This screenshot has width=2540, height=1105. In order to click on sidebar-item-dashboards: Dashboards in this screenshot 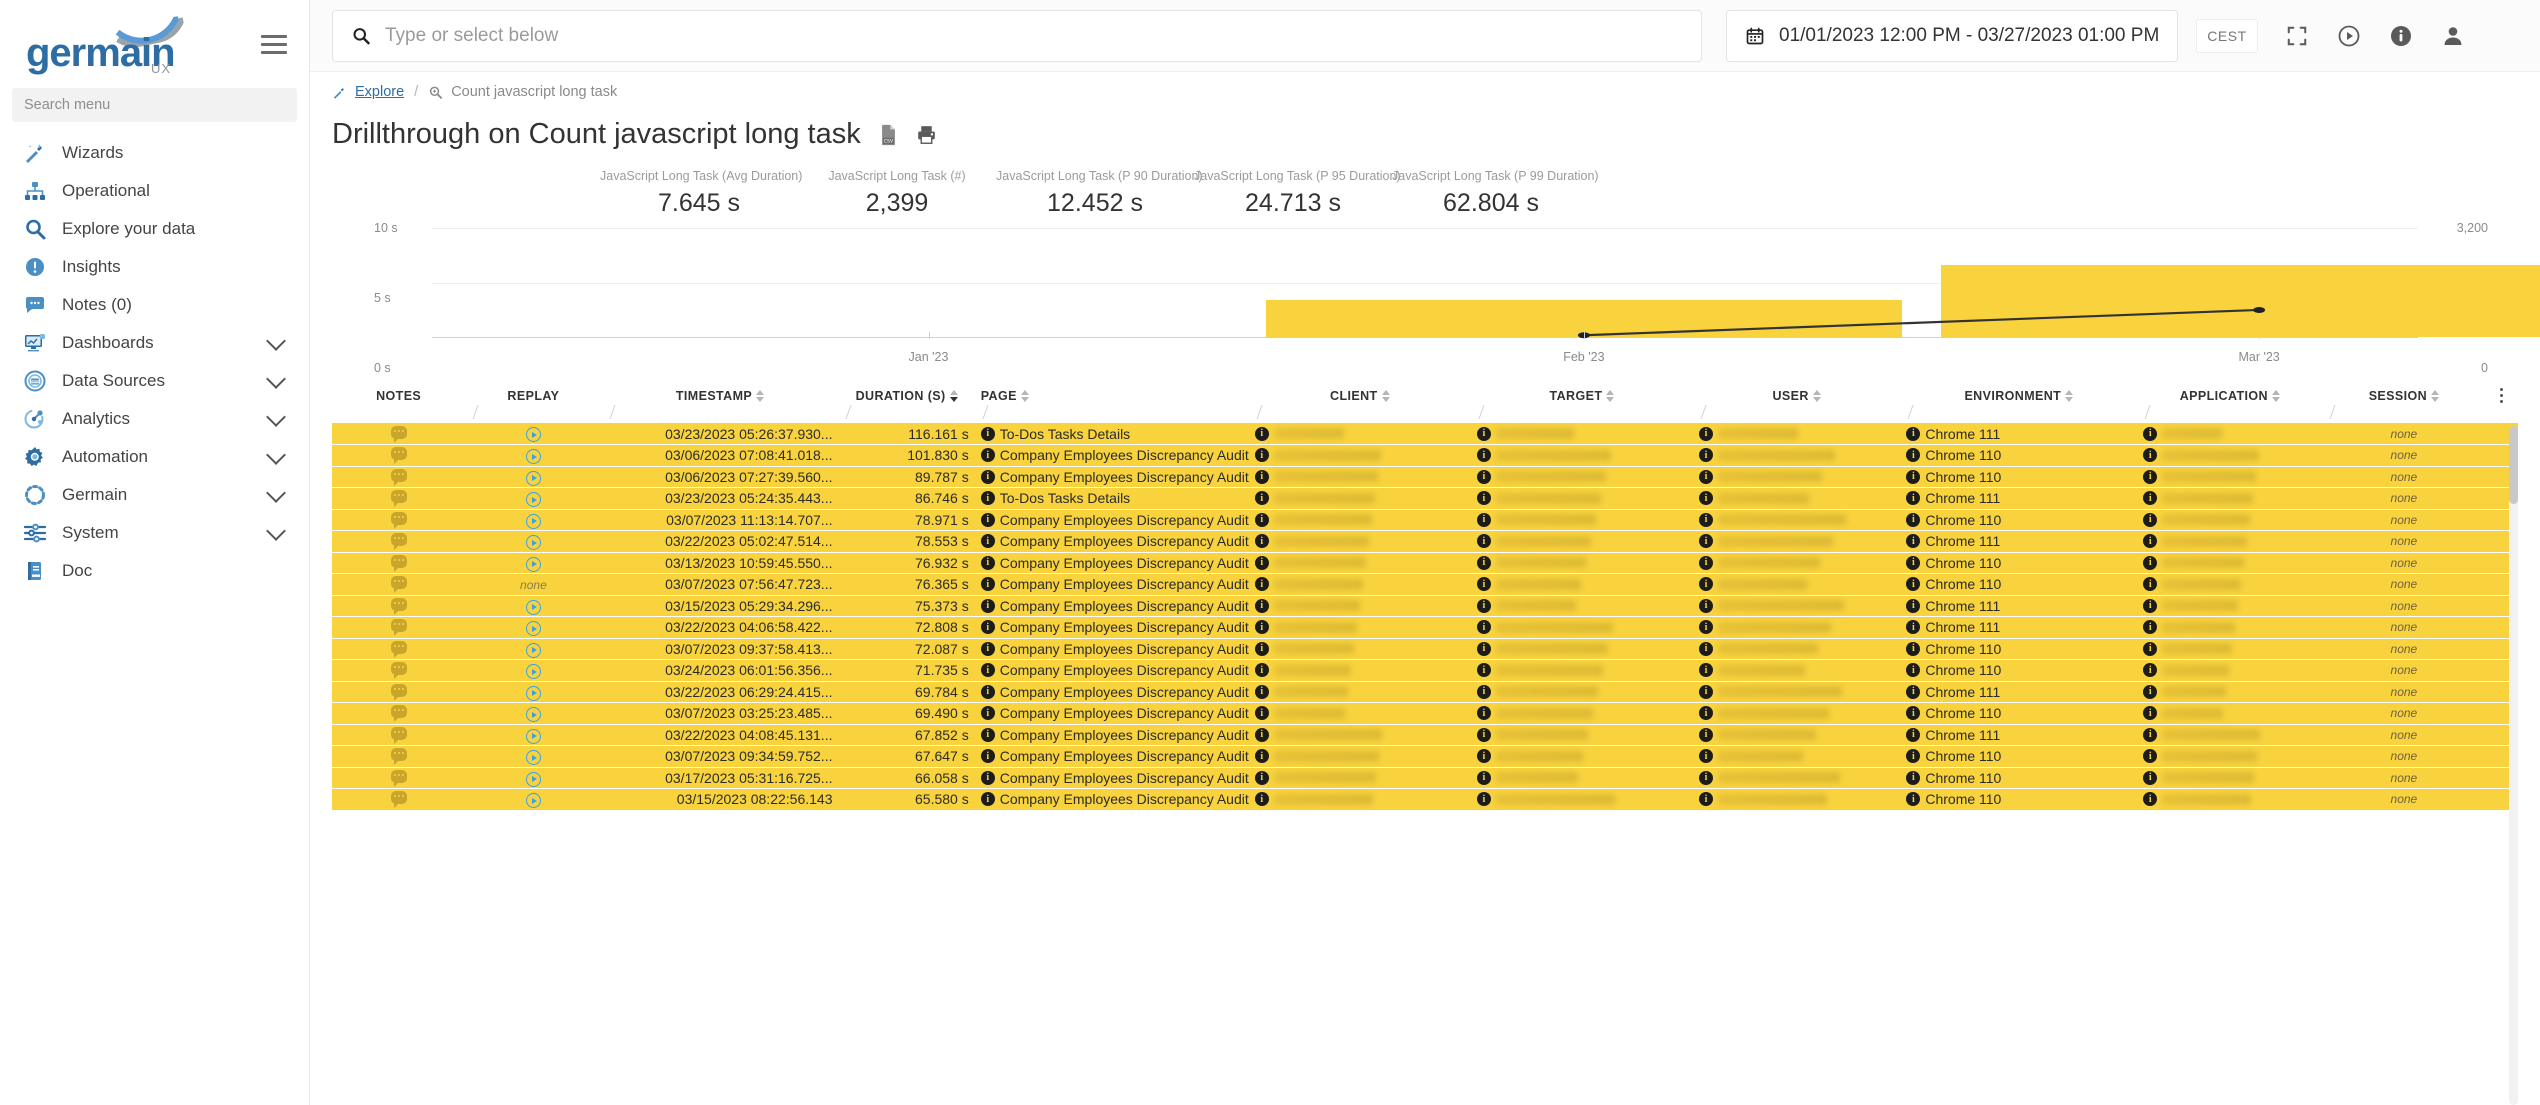, I will do `click(154, 343)`.